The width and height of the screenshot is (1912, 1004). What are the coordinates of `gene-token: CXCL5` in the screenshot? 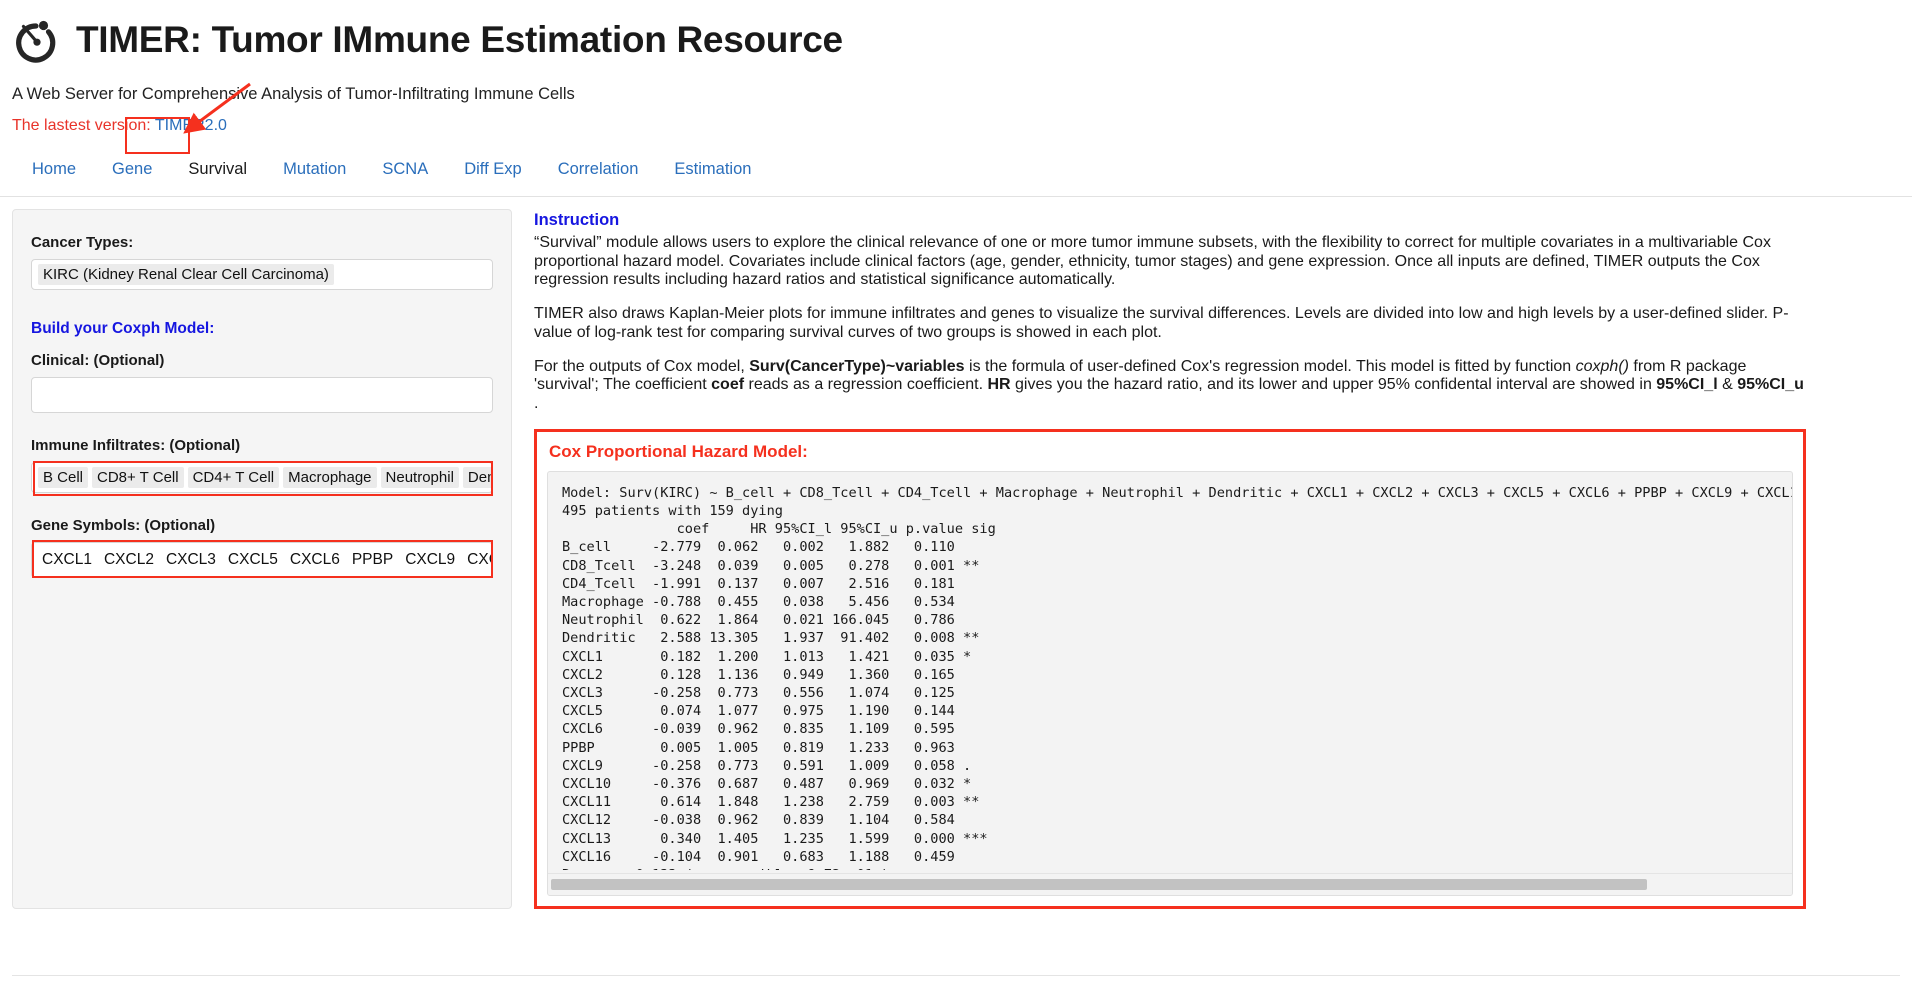 It's located at (253, 560).